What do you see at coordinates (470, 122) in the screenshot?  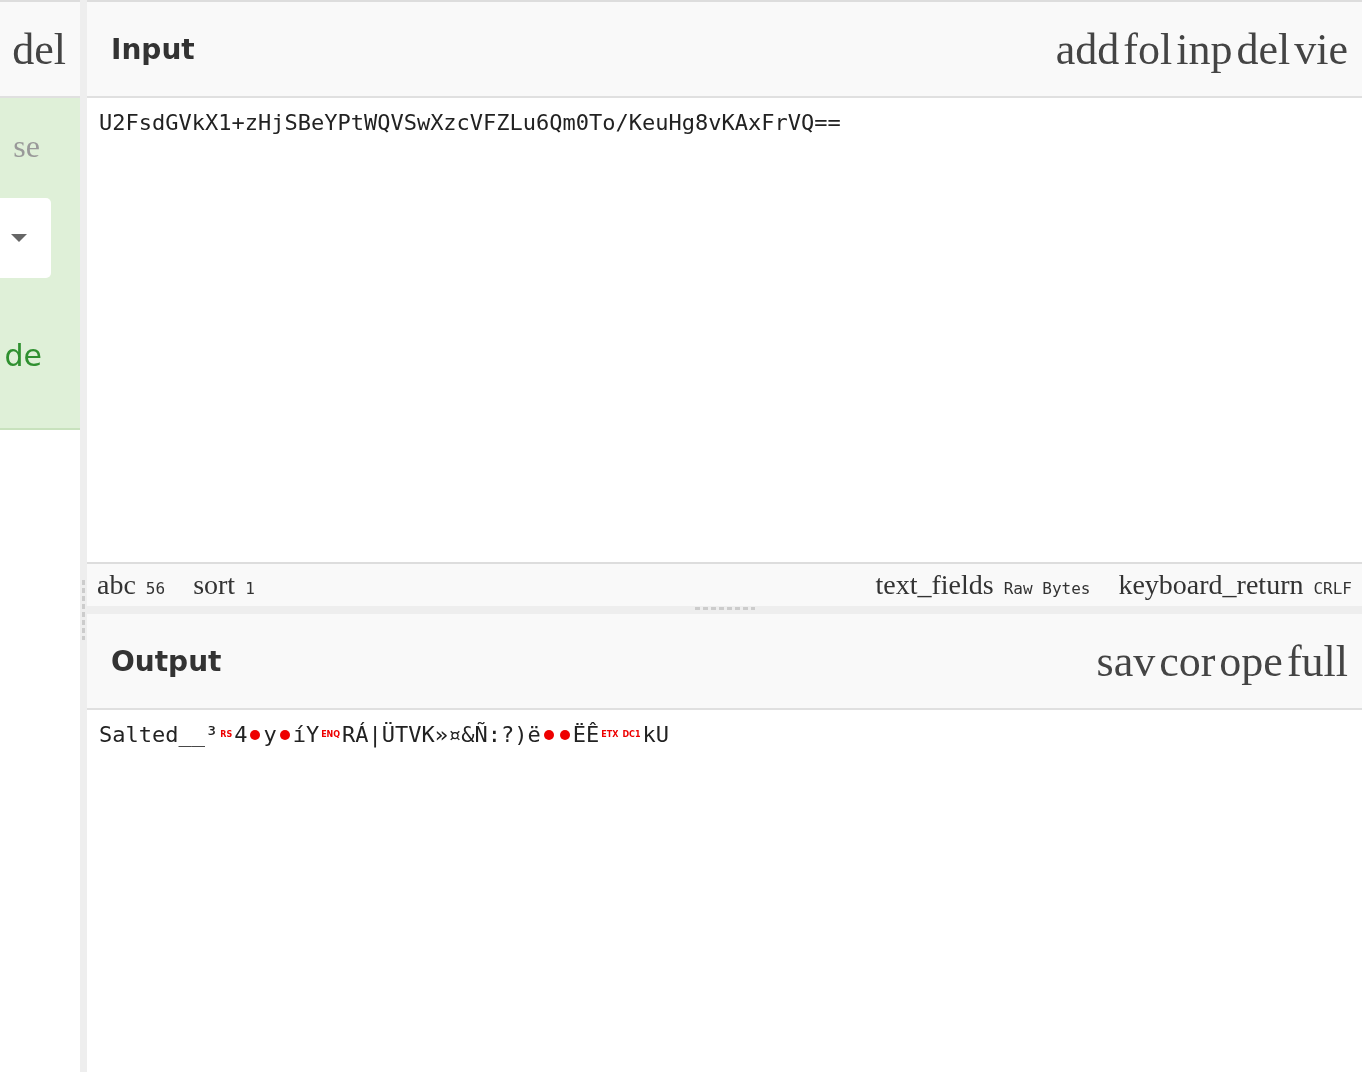 I see `input-text: U2FsdGVkX1+zHjSBeYPtWQVSwXzcVFZLu6Qm0To/KeuHg8vKAxFrVQ==` at bounding box center [470, 122].